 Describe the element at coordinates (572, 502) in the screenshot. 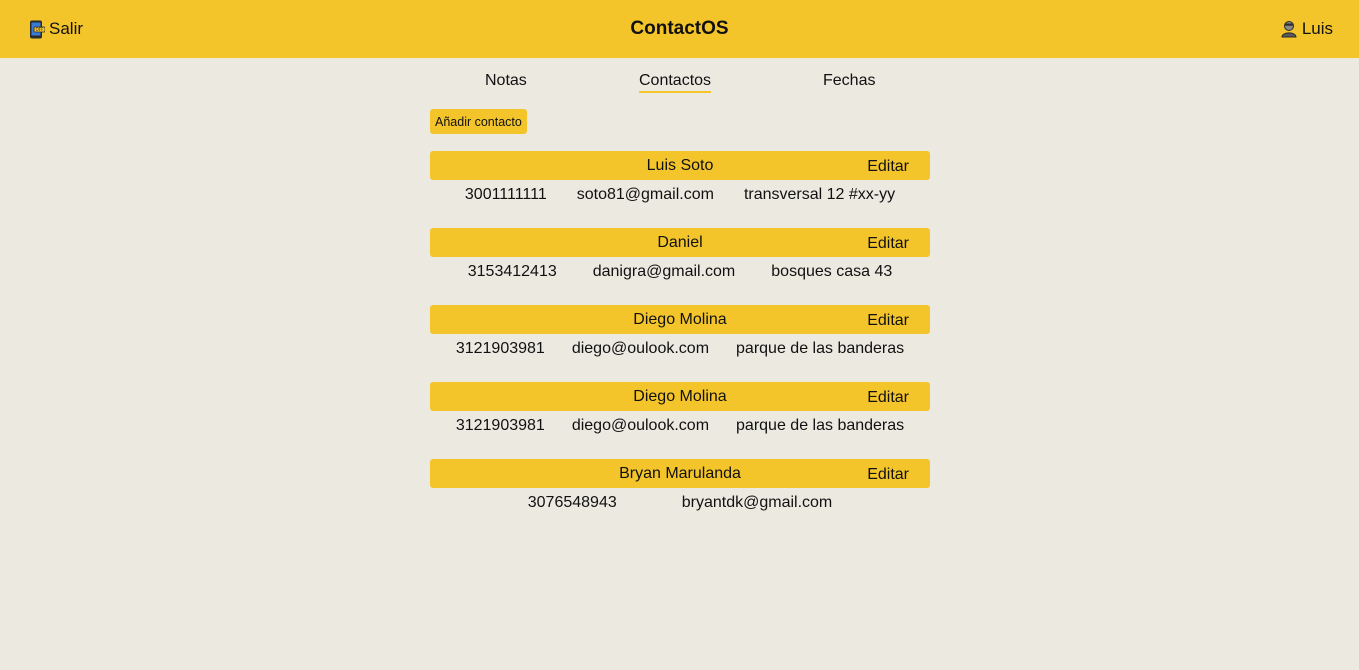

I see `contact-phone: 3076548943` at that location.